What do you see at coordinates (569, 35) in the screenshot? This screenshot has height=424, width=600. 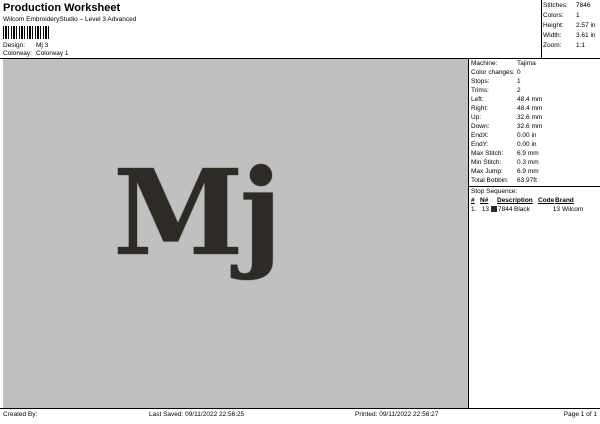 I see `stat-row: Width: 3.61 in` at bounding box center [569, 35].